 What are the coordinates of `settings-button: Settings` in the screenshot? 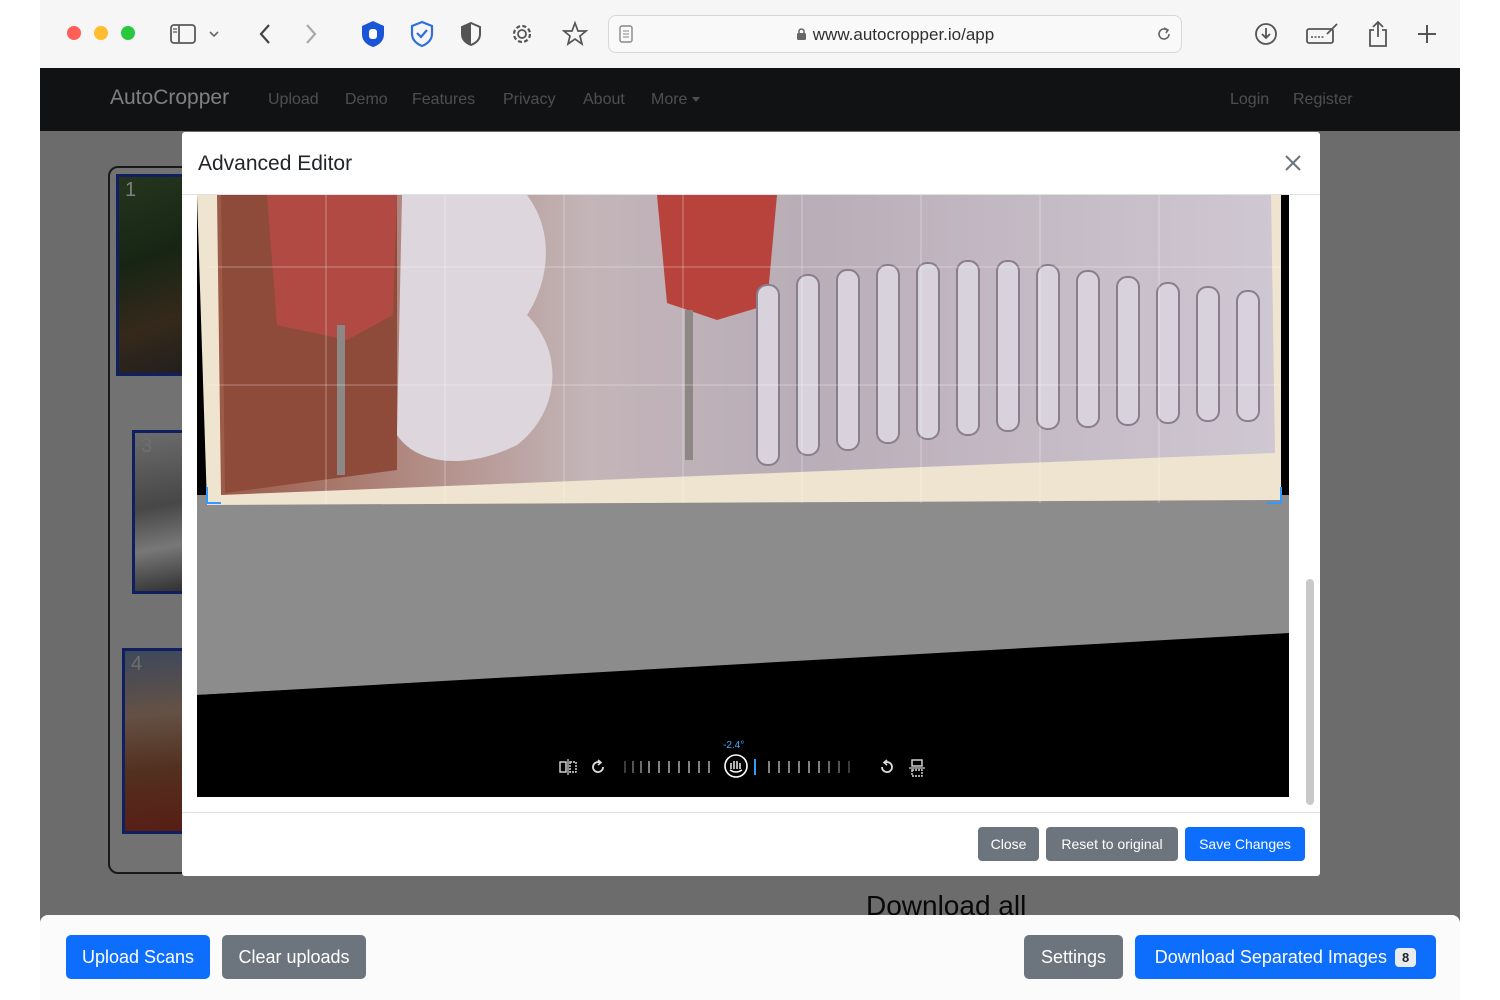 It's located at (1073, 957).